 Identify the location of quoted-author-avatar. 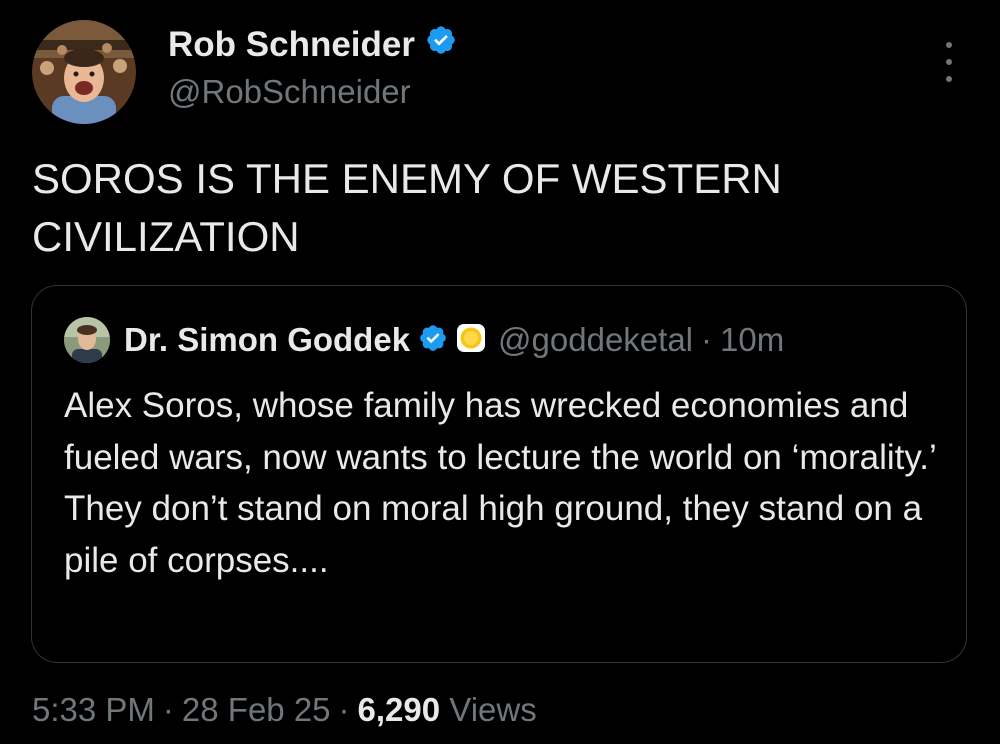
(87, 340).